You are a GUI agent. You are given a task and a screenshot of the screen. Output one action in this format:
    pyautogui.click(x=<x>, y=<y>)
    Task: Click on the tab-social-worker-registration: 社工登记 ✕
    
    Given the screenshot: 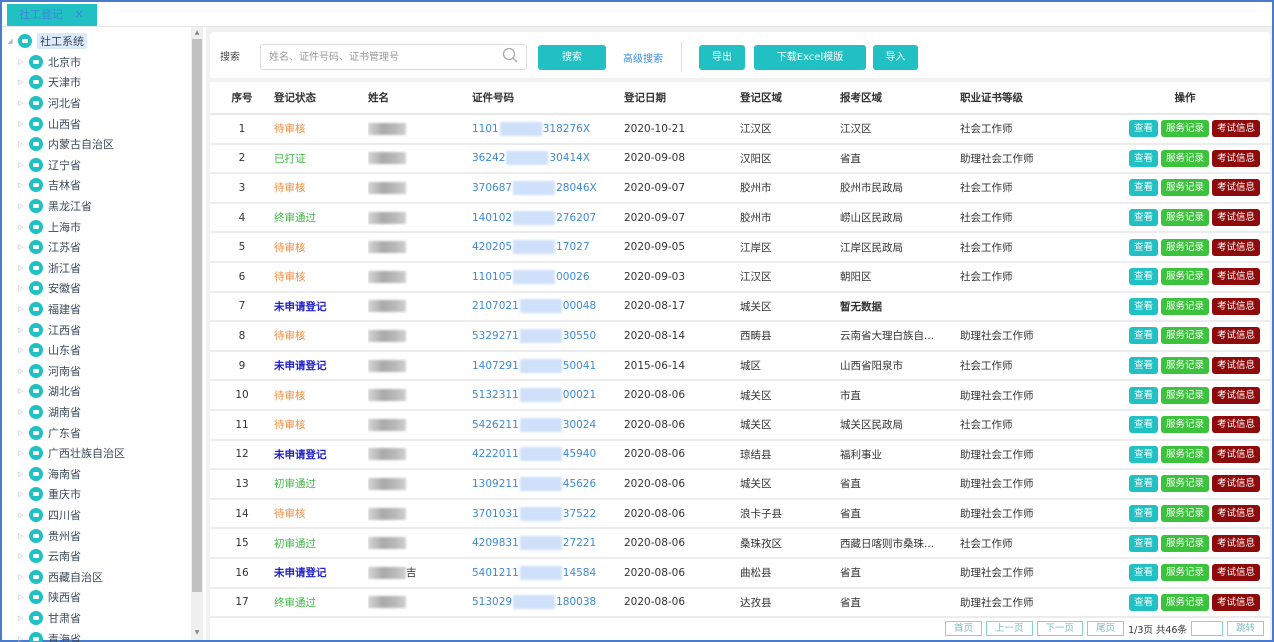 What is the action you would take?
    pyautogui.click(x=52, y=15)
    